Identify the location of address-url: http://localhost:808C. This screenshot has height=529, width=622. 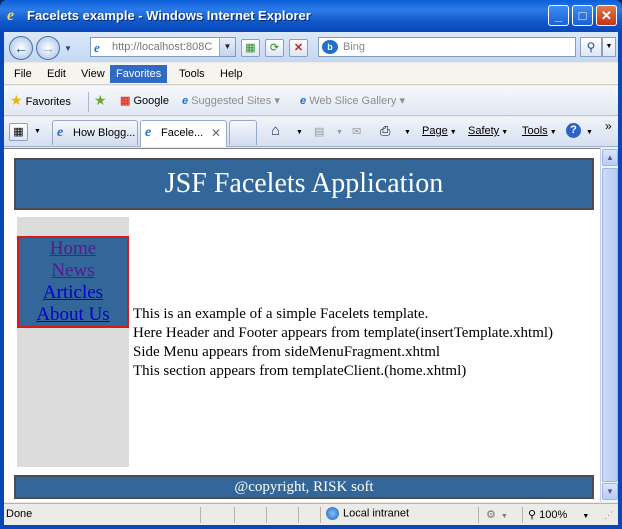
(165, 47).